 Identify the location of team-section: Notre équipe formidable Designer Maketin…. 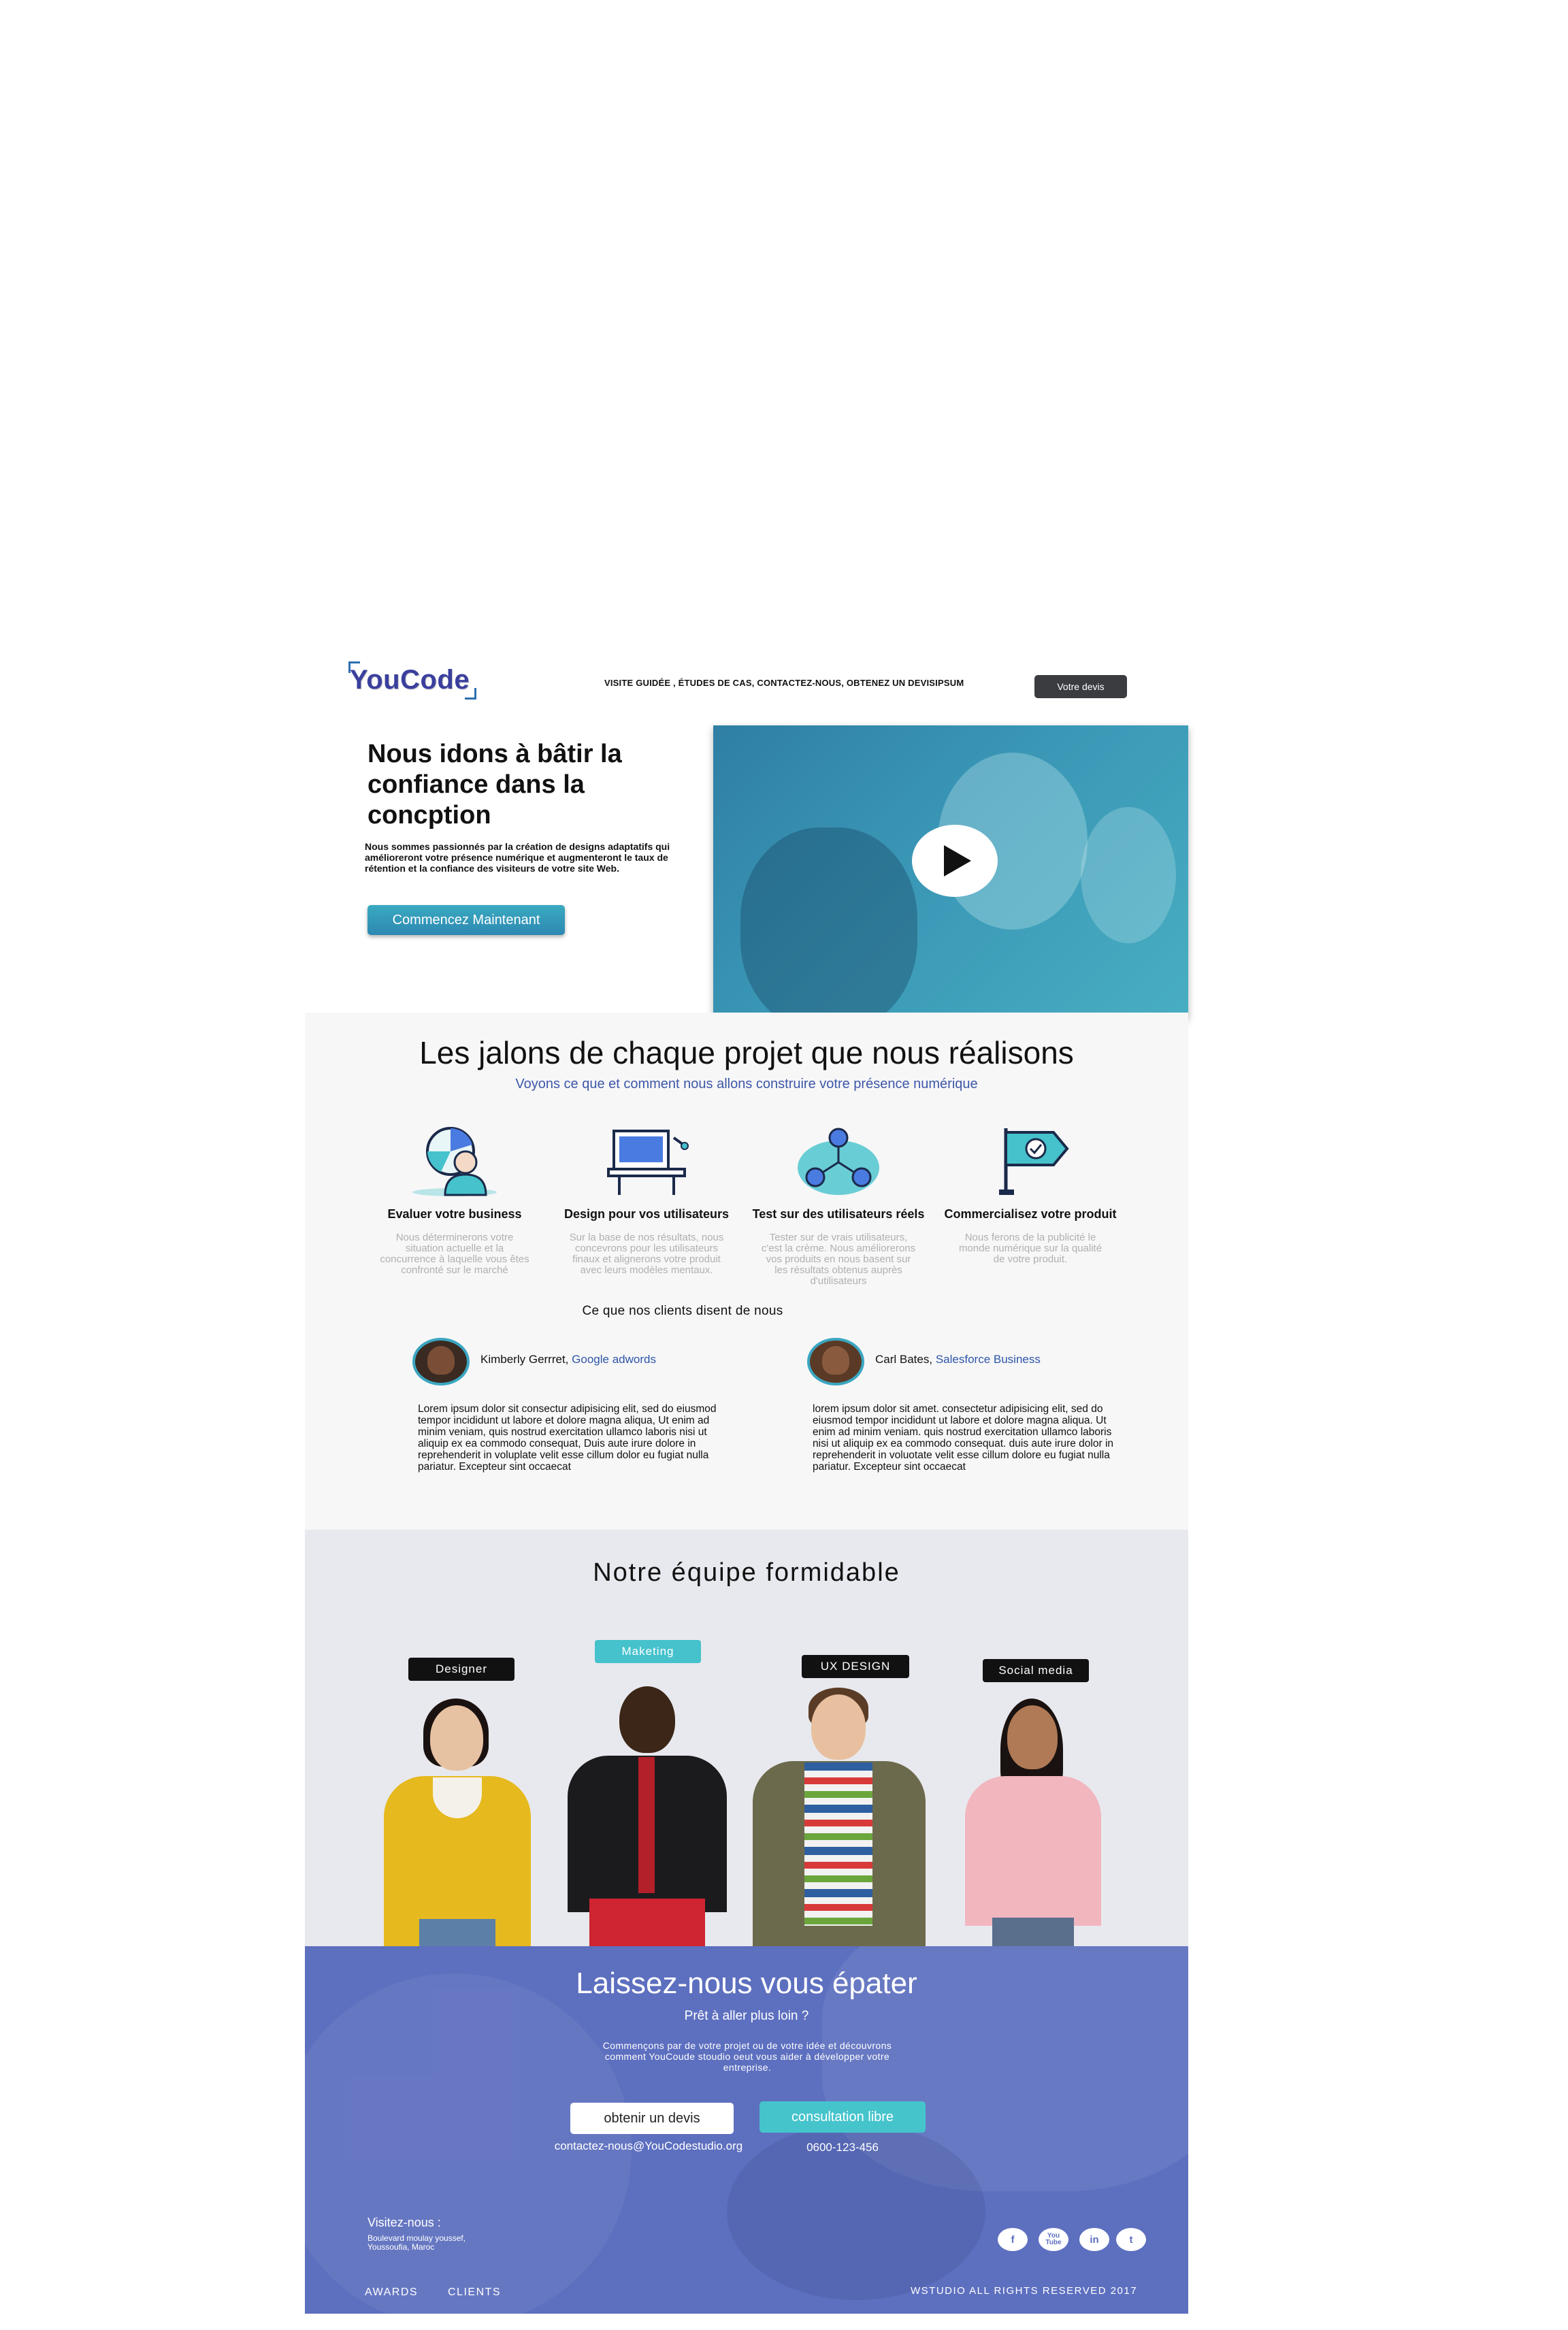
(746, 1738).